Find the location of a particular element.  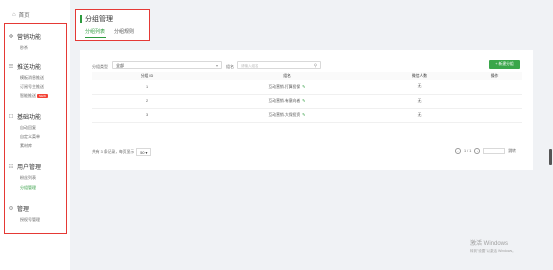

group-title: 用户管理 is located at coordinates (29, 168).